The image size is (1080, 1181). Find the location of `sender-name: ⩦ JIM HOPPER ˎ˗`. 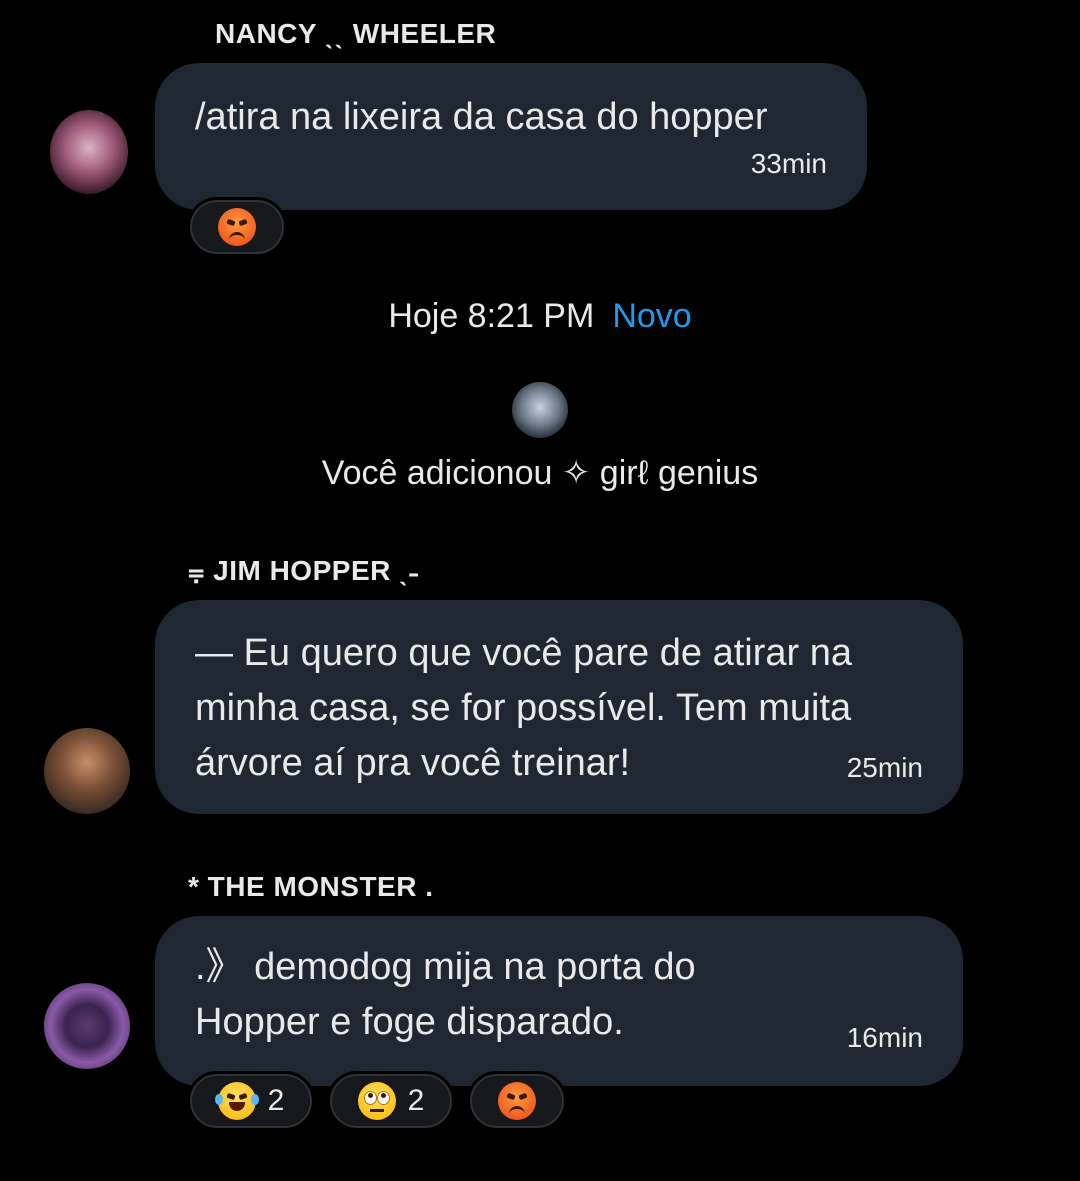

sender-name: ⩦ JIM HOPPER ˎ˗ is located at coordinates (303, 570).